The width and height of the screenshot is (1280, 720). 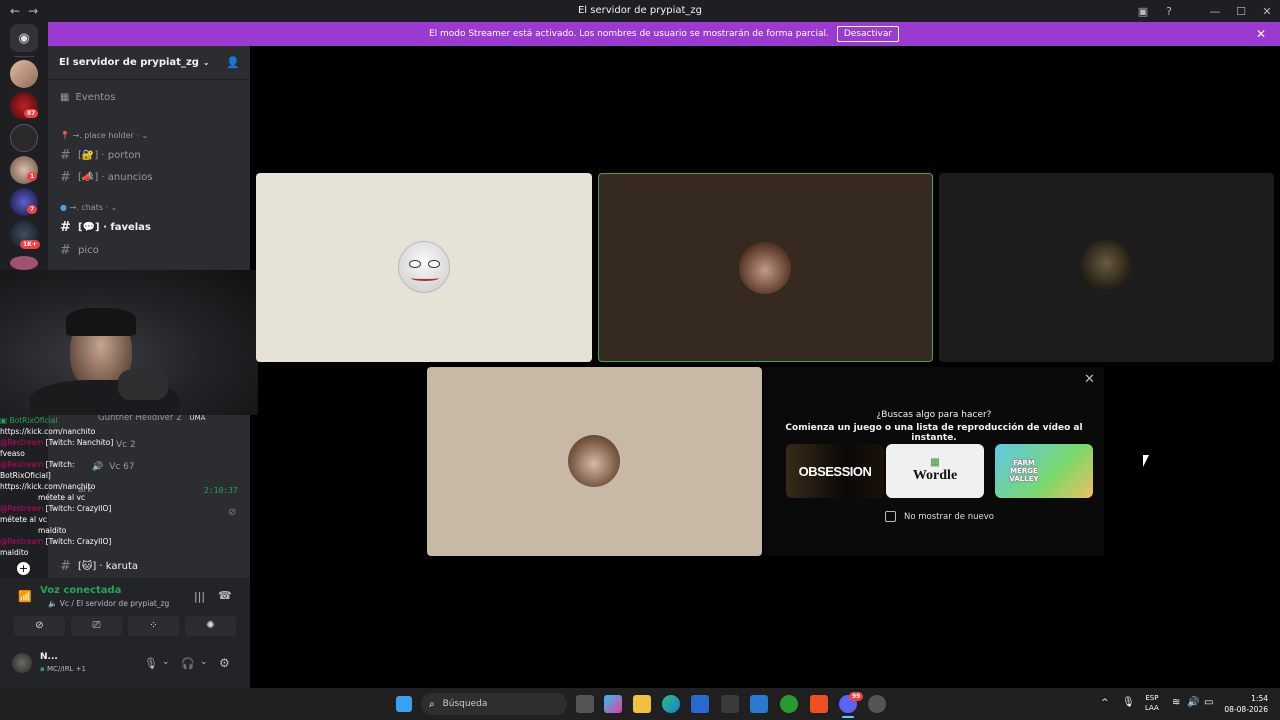 I want to click on category-chats: ● →. chats · ⌄, so click(x=88, y=207).